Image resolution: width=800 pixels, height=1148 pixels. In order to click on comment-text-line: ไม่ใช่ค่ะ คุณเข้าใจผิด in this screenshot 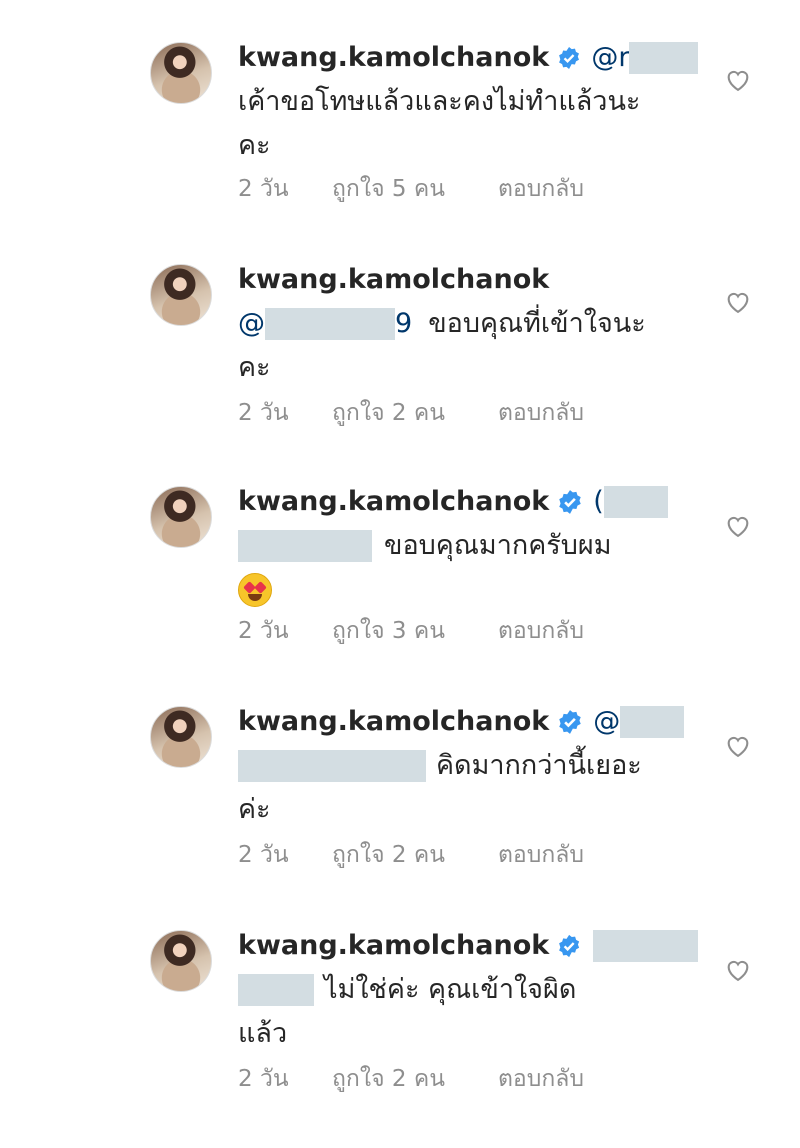, I will do `click(468, 990)`.